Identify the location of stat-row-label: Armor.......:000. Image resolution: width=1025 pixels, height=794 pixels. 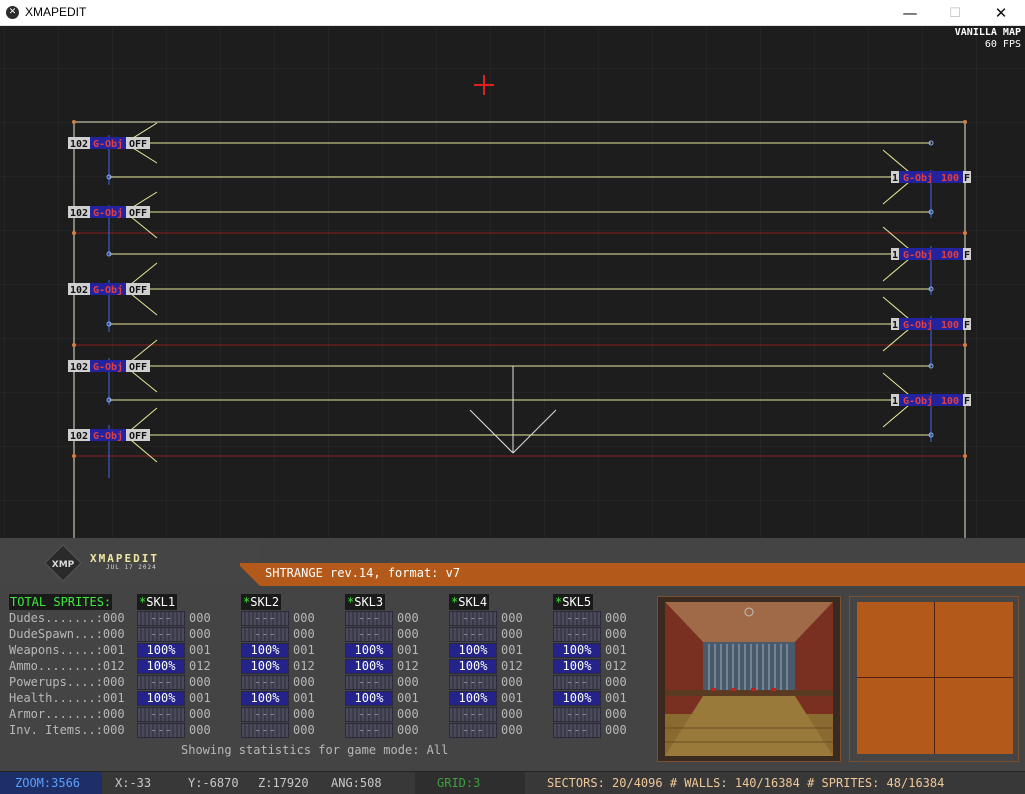
(67, 714).